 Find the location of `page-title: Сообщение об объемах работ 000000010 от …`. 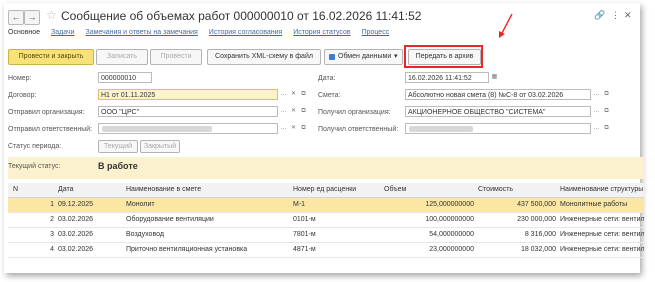

page-title: Сообщение об объемах работ 000000010 от … is located at coordinates (241, 16).